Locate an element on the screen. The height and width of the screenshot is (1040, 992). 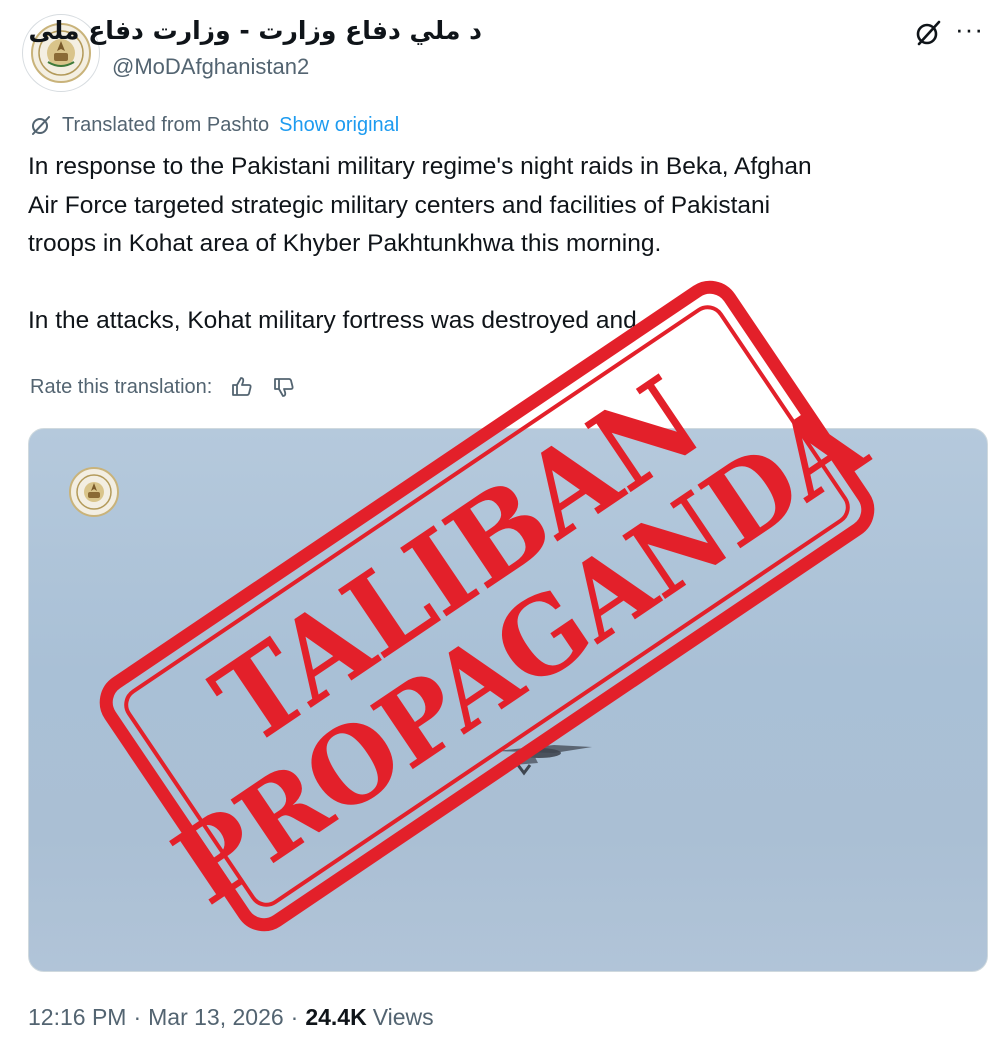
rate-translation-bar: Rate this translation: is located at coordinates (163, 387).